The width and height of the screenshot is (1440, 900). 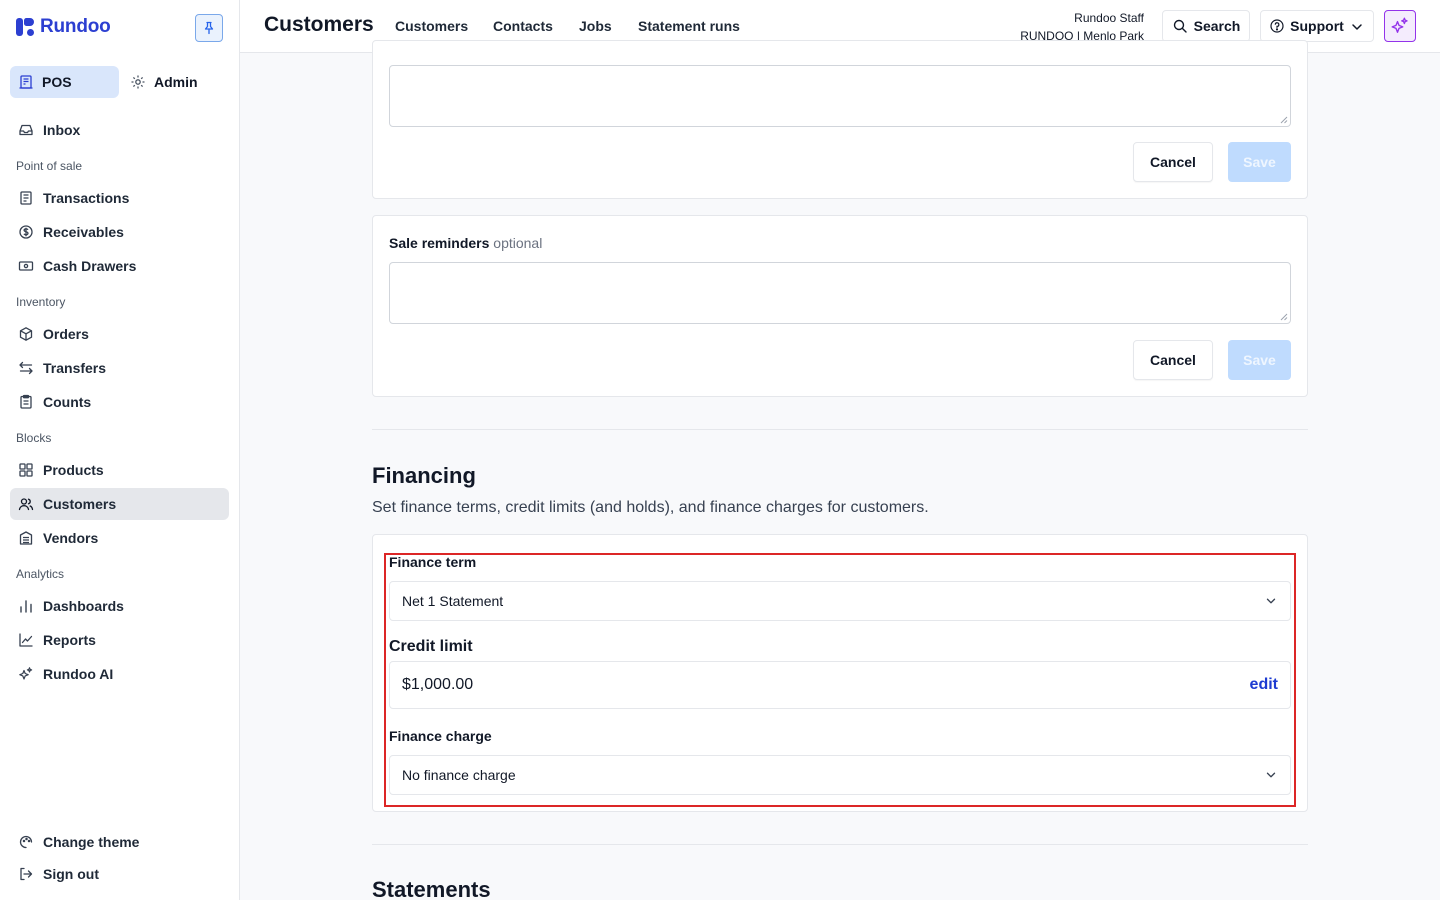 I want to click on page-title: Customers, so click(x=319, y=24).